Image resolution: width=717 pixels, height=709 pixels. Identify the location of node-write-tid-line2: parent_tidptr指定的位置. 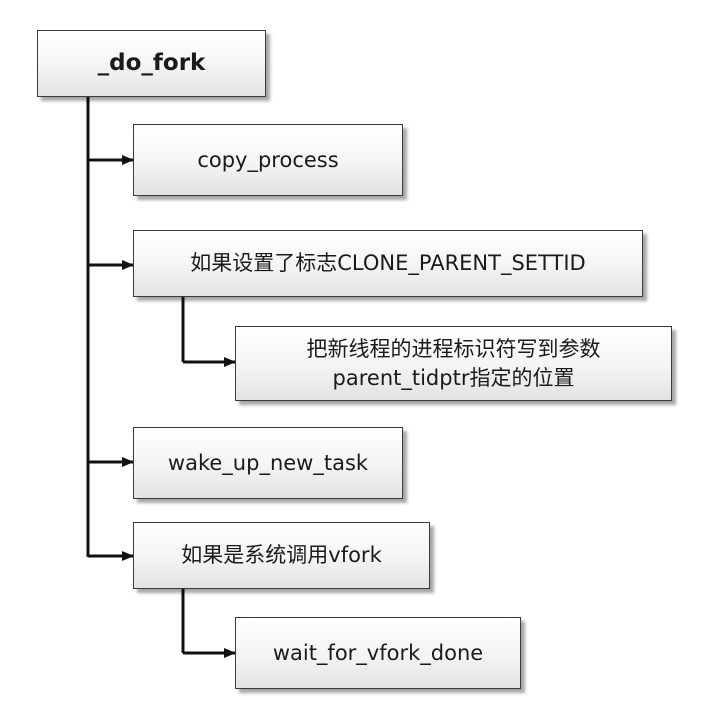
(453, 377).